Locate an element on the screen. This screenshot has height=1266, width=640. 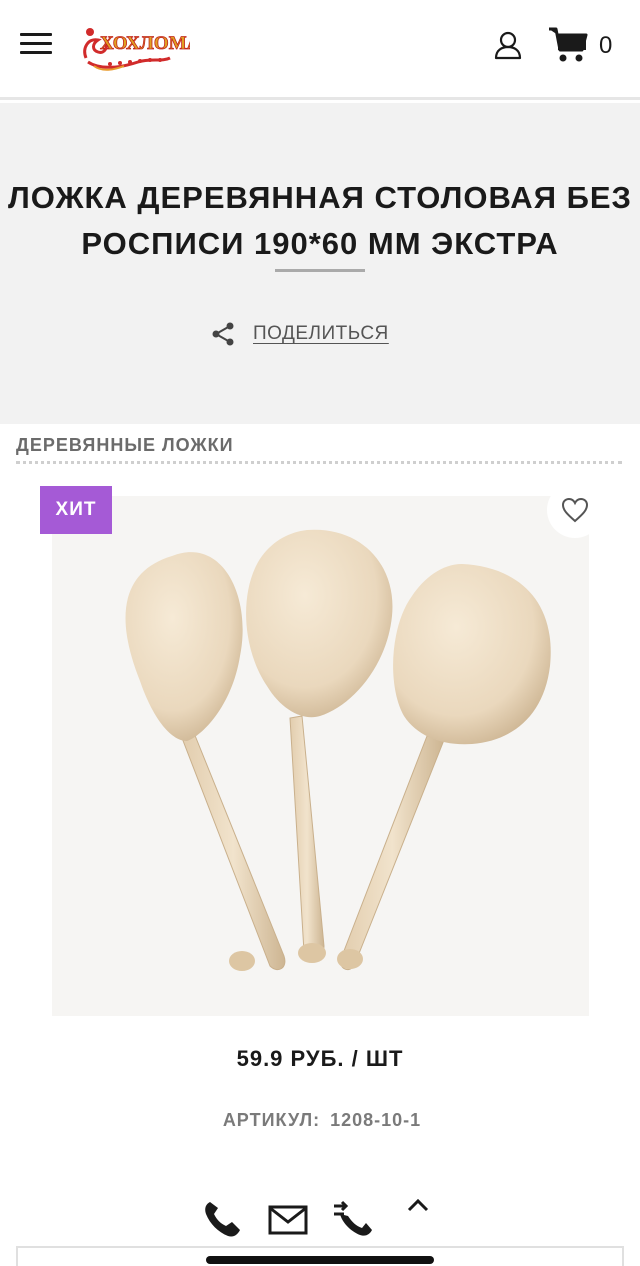
bottom-toolbar is located at coordinates (320, 1220).